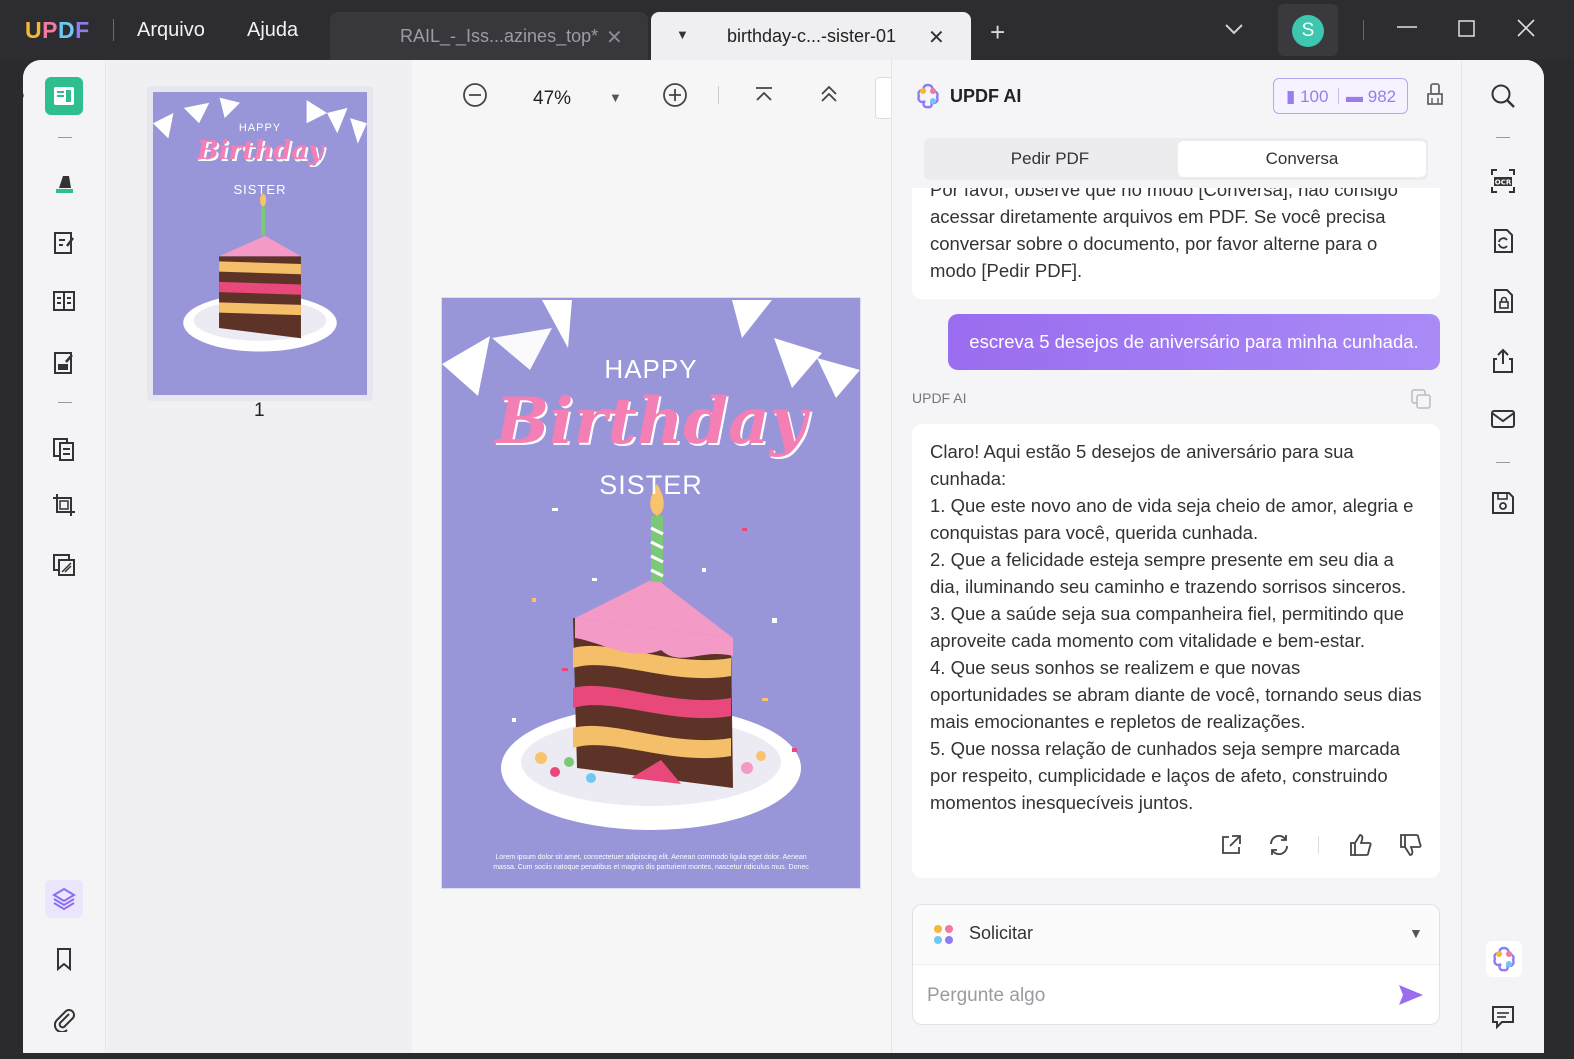 The height and width of the screenshot is (1059, 1574). Describe the element at coordinates (682, 34) in the screenshot. I see `tab-menu-icon: ▼` at that location.